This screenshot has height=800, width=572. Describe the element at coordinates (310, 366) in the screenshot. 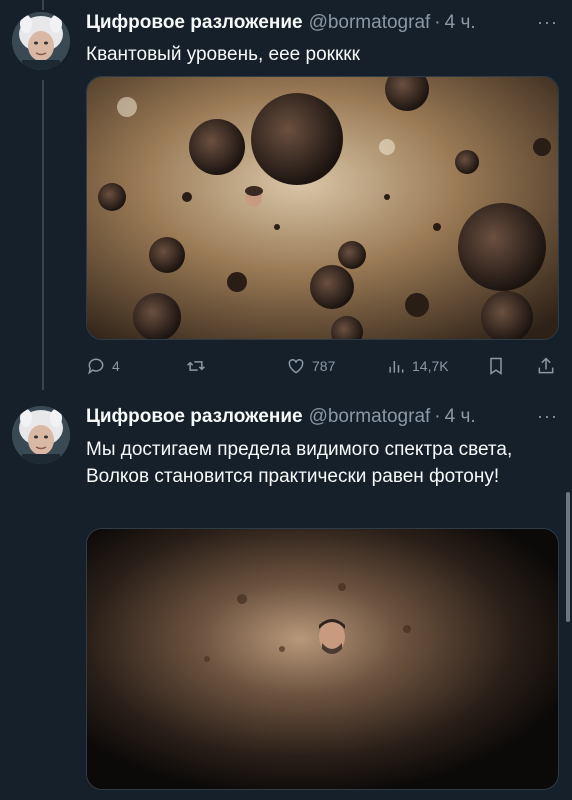

I see `like-button: 787` at that location.